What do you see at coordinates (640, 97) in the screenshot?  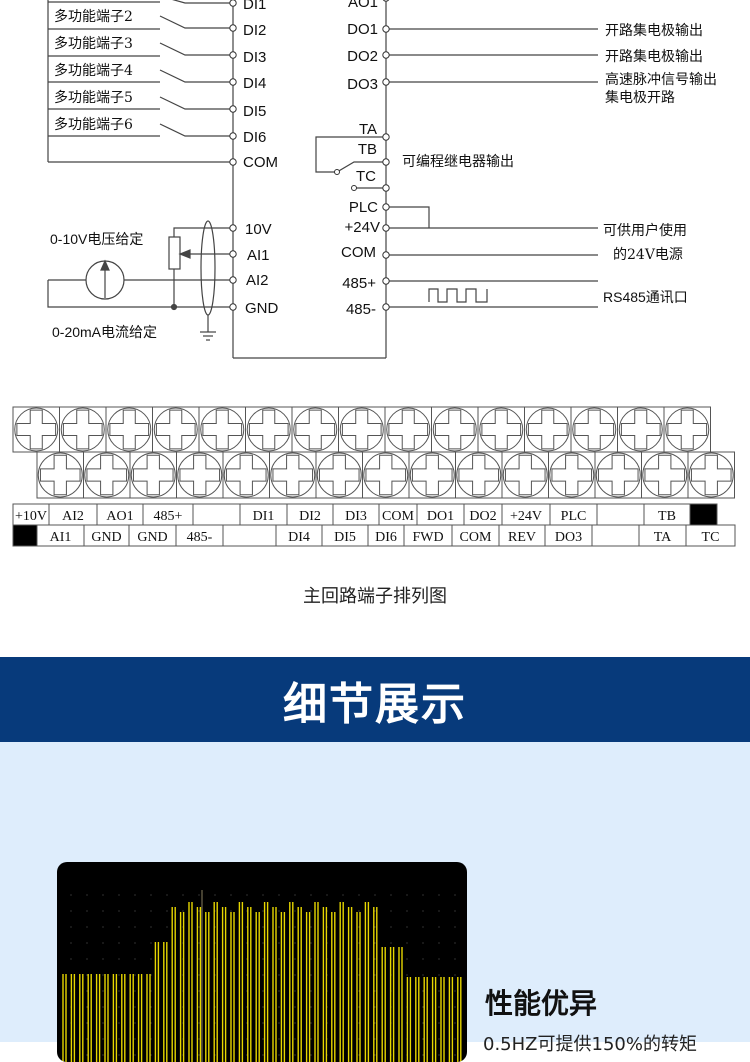 I see `do3-note-line2: 集电极开路` at bounding box center [640, 97].